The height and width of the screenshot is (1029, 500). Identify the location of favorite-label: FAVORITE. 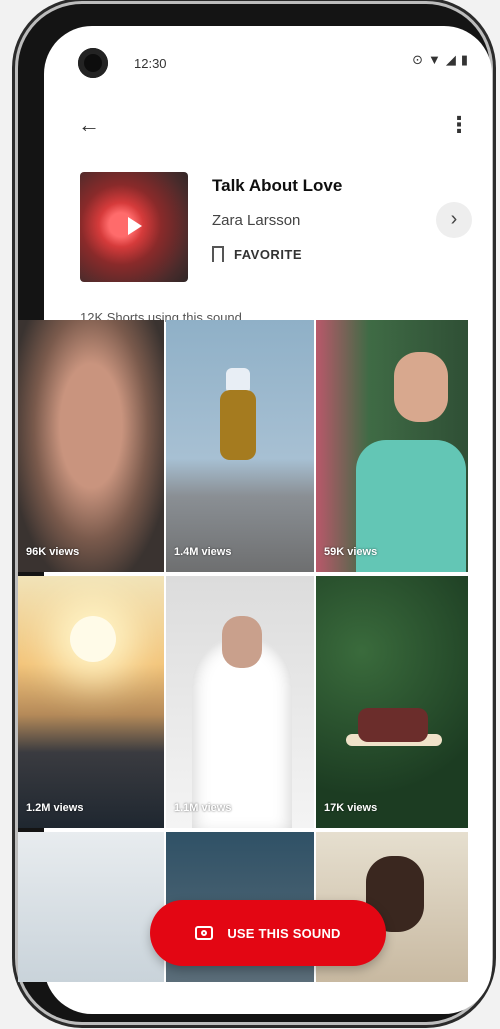
(268, 254).